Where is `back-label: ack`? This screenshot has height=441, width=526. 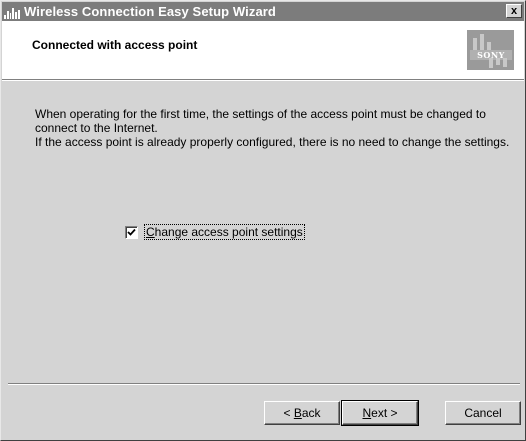 back-label: ack is located at coordinates (311, 413).